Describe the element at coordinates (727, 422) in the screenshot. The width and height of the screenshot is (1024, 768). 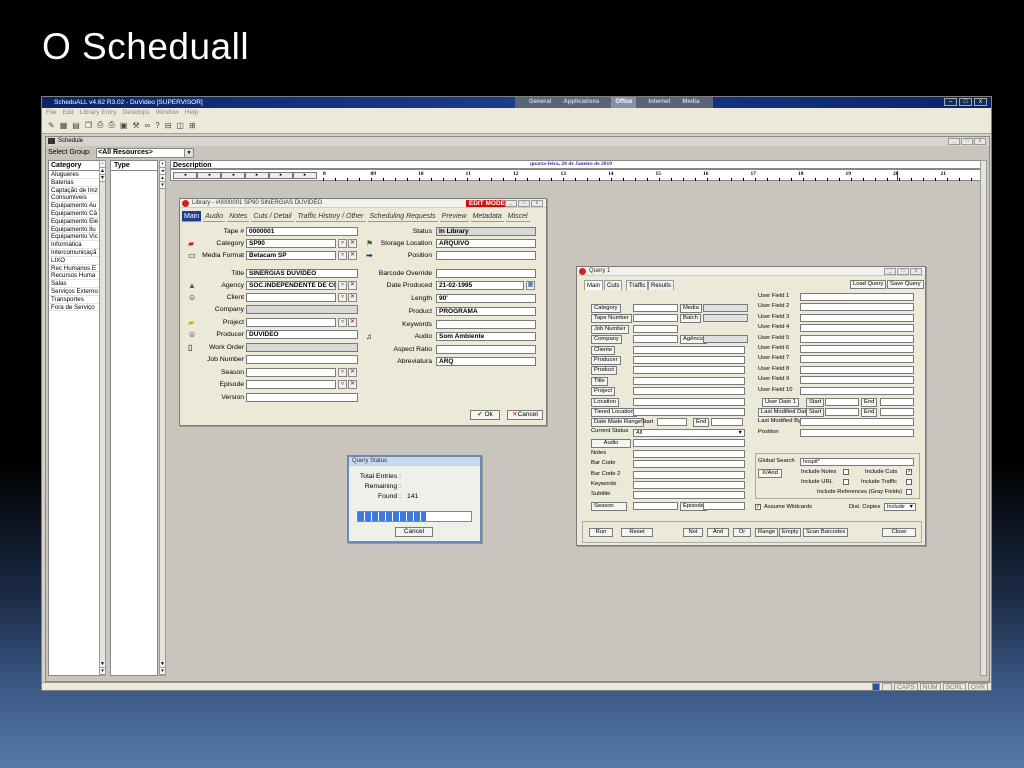
I see `date-end-field` at that location.